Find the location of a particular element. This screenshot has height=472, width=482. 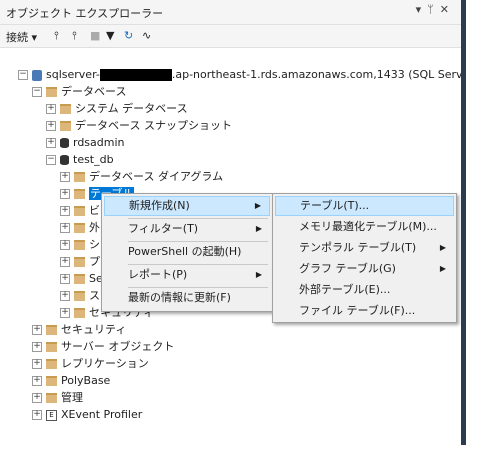

refresh-icon: ↻ is located at coordinates (128, 35).